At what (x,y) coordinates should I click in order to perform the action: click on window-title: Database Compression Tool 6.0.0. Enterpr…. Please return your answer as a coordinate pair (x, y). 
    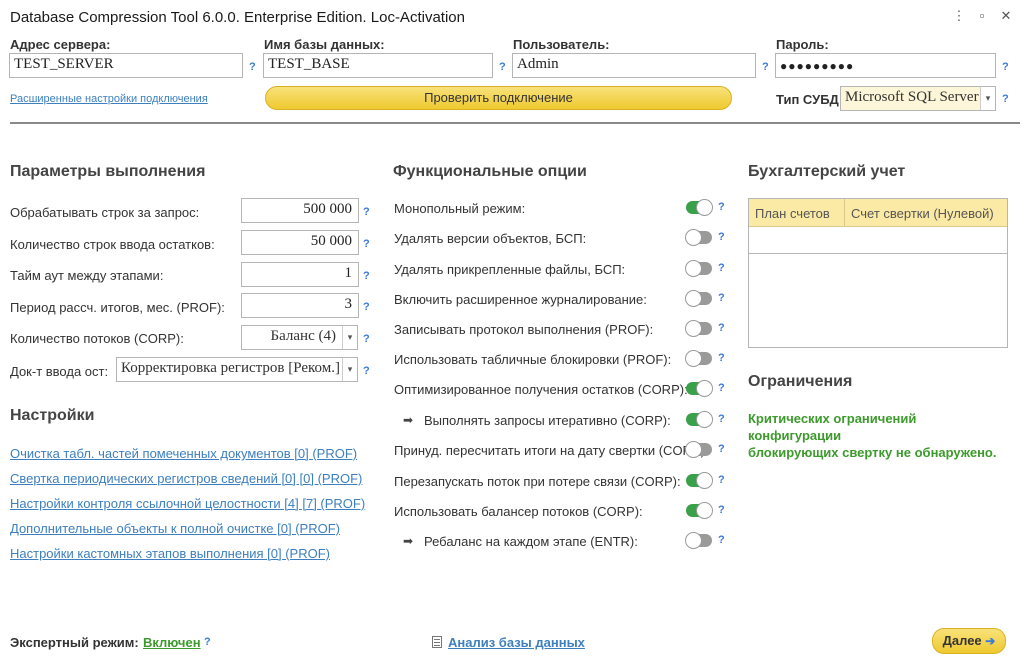
    Looking at the image, I should click on (237, 17).